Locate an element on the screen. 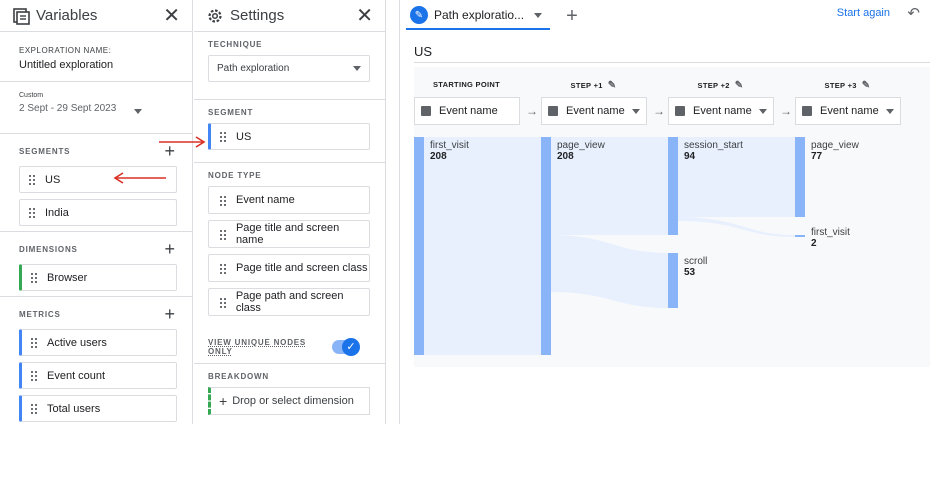  settings-header: Settings ✕ is located at coordinates (289, 16).